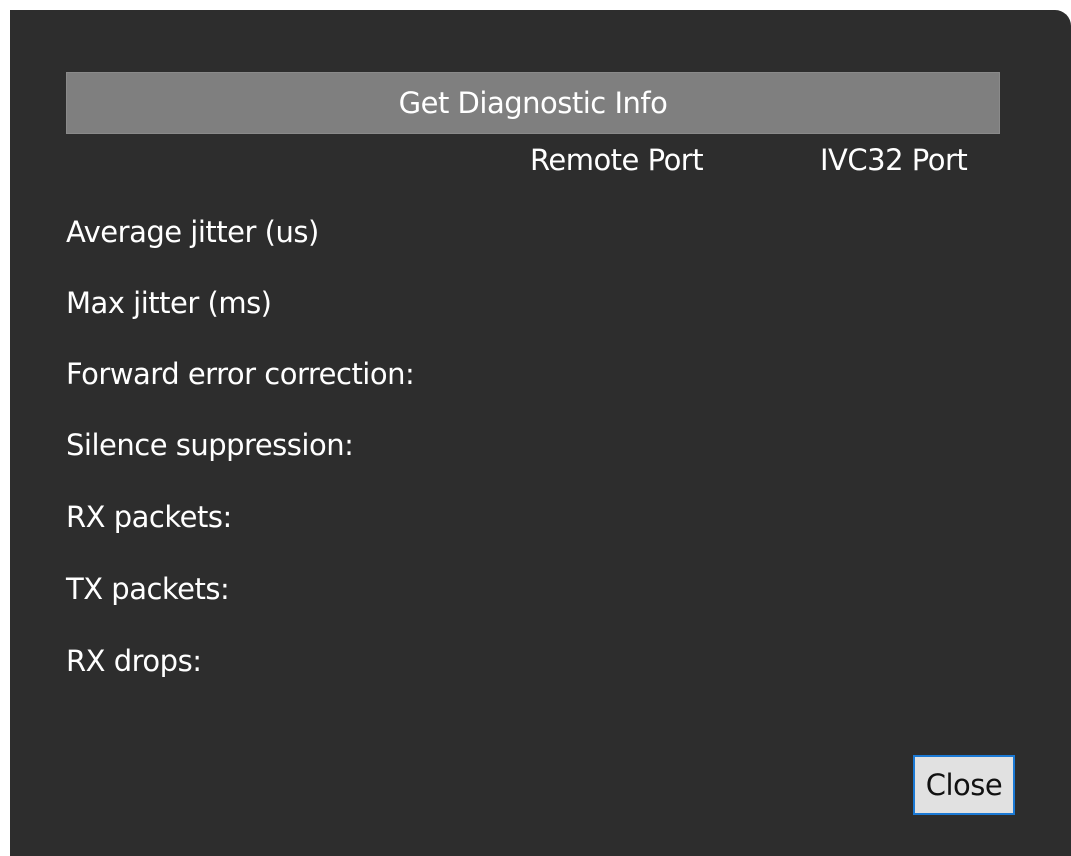  What do you see at coordinates (169, 303) in the screenshot?
I see `row-label-max-jitter: Max jitter (ms)` at bounding box center [169, 303].